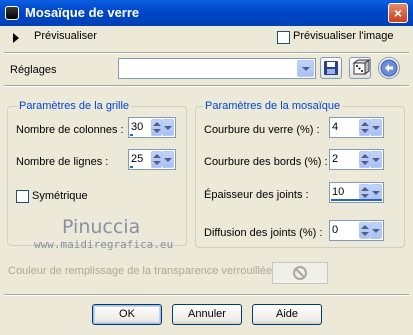  I want to click on rows-label: Nombre de lignes :, so click(62, 162).